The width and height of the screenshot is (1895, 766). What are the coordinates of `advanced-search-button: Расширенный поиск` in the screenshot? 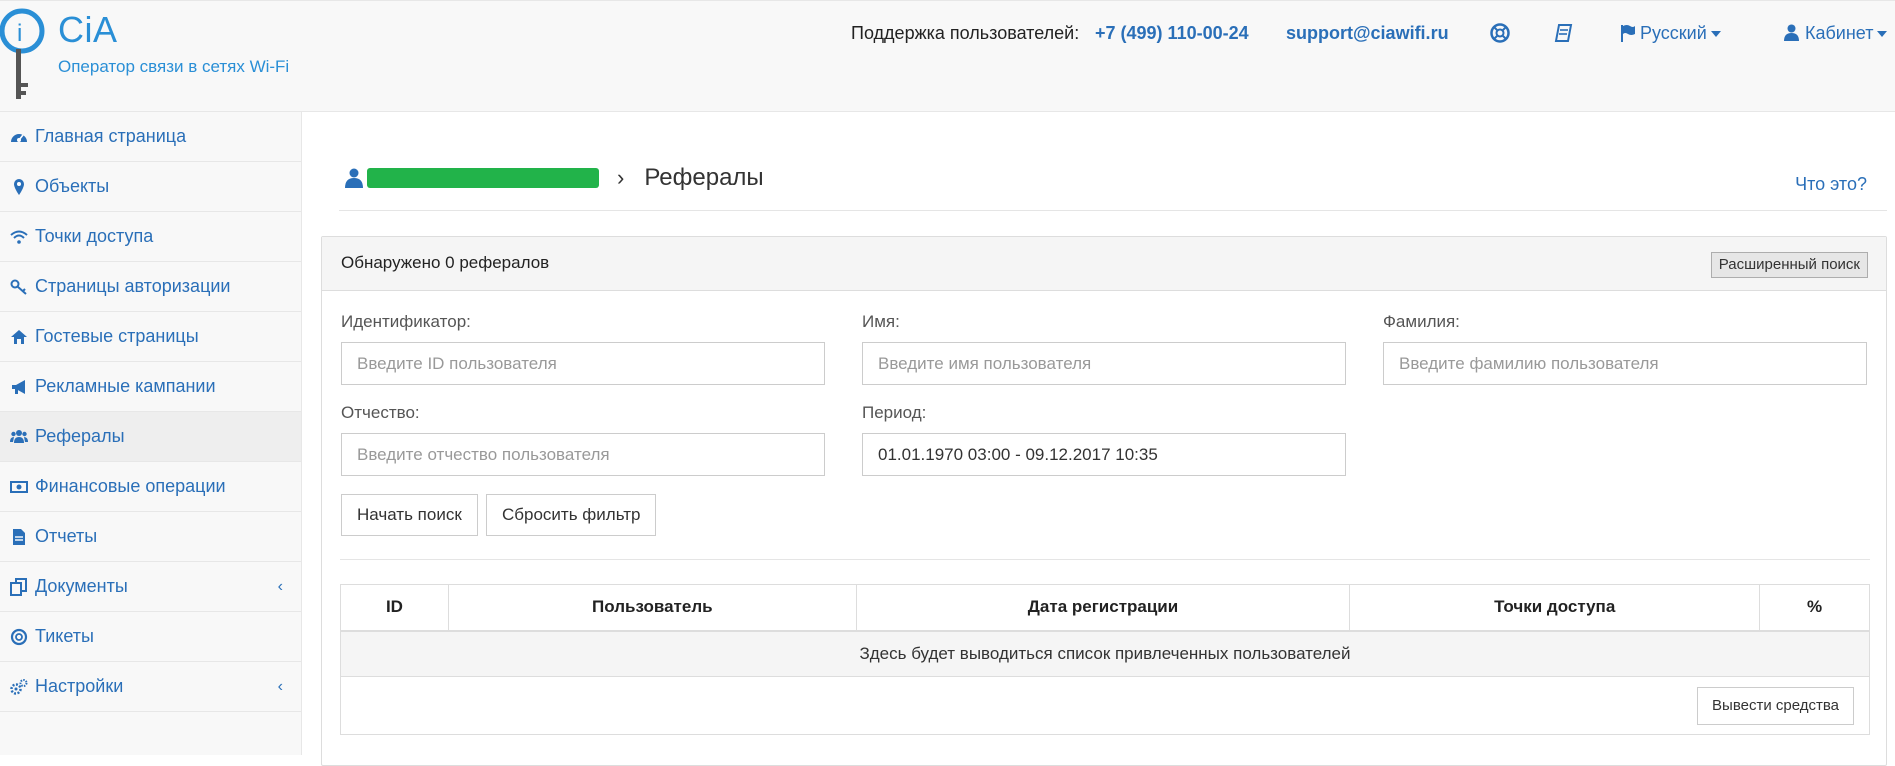 It's located at (1789, 265).